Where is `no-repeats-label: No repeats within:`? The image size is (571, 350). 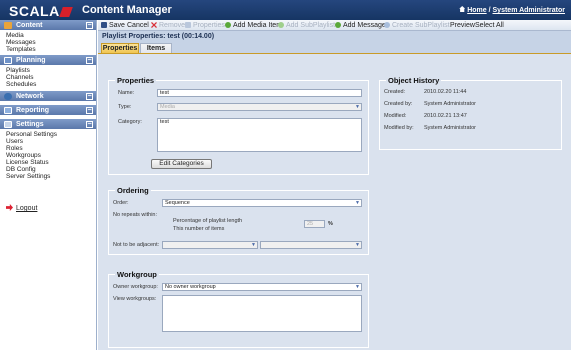
no-repeats-label: No repeats within: is located at coordinates (135, 215).